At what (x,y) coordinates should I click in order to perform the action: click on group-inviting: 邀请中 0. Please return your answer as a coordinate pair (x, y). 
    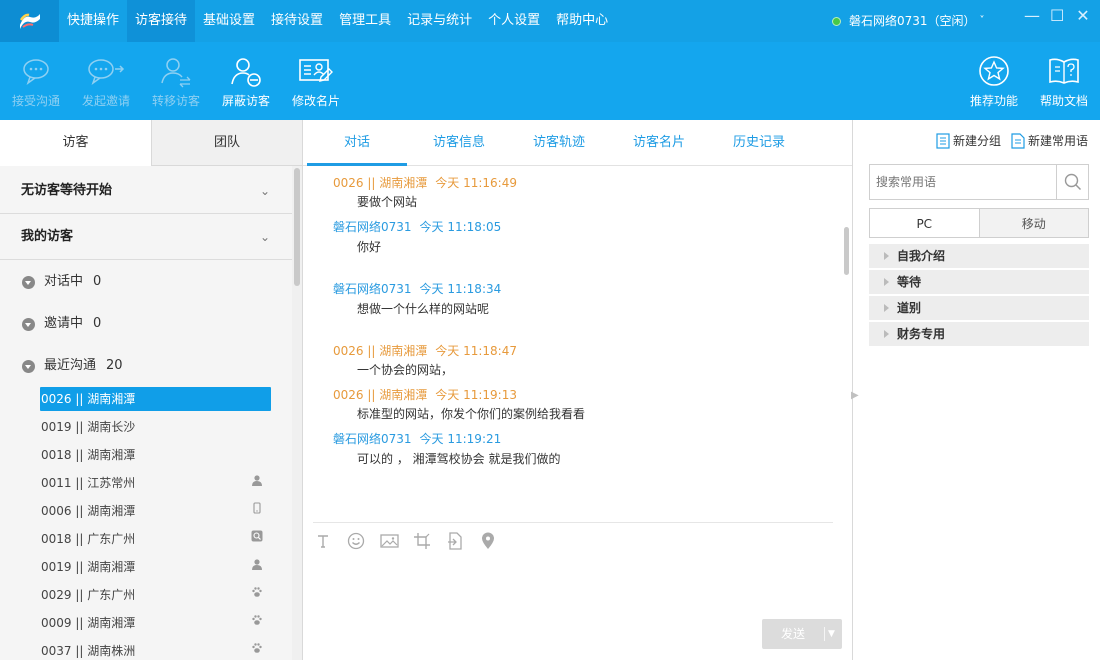
    Looking at the image, I should click on (61, 324).